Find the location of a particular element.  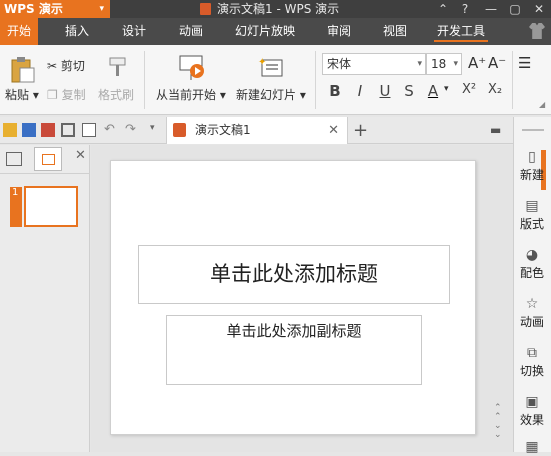

scissors-icon: ✂ is located at coordinates (52, 66).